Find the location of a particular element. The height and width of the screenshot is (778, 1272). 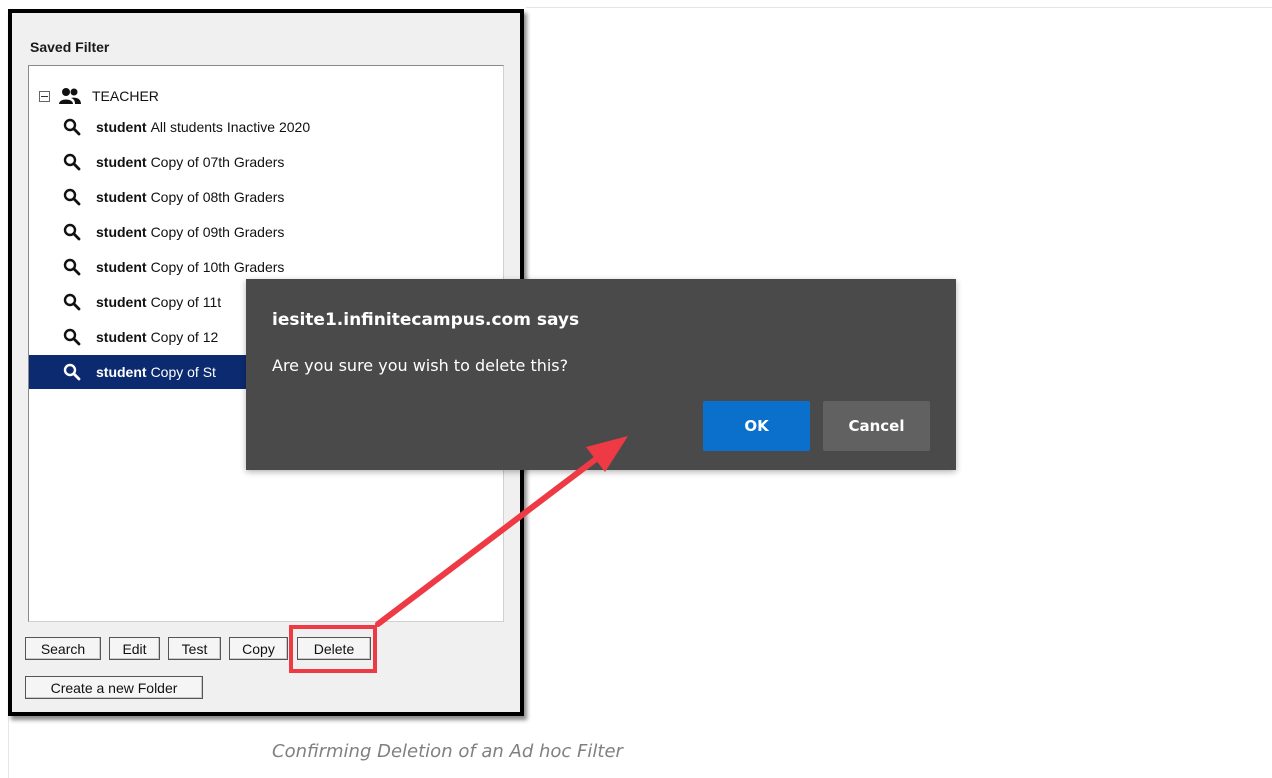

collapse-icon is located at coordinates (44, 96).